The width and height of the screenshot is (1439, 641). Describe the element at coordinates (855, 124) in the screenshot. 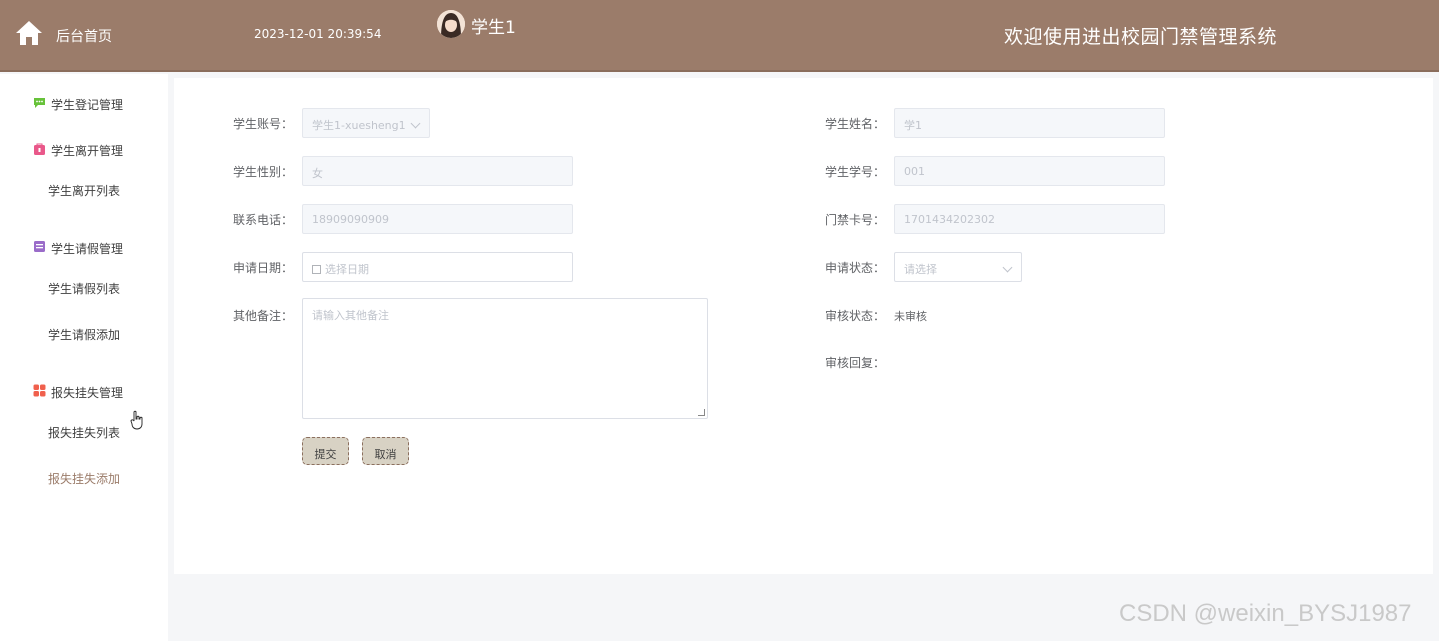

I see `student-name-label: 学生姓名：` at that location.